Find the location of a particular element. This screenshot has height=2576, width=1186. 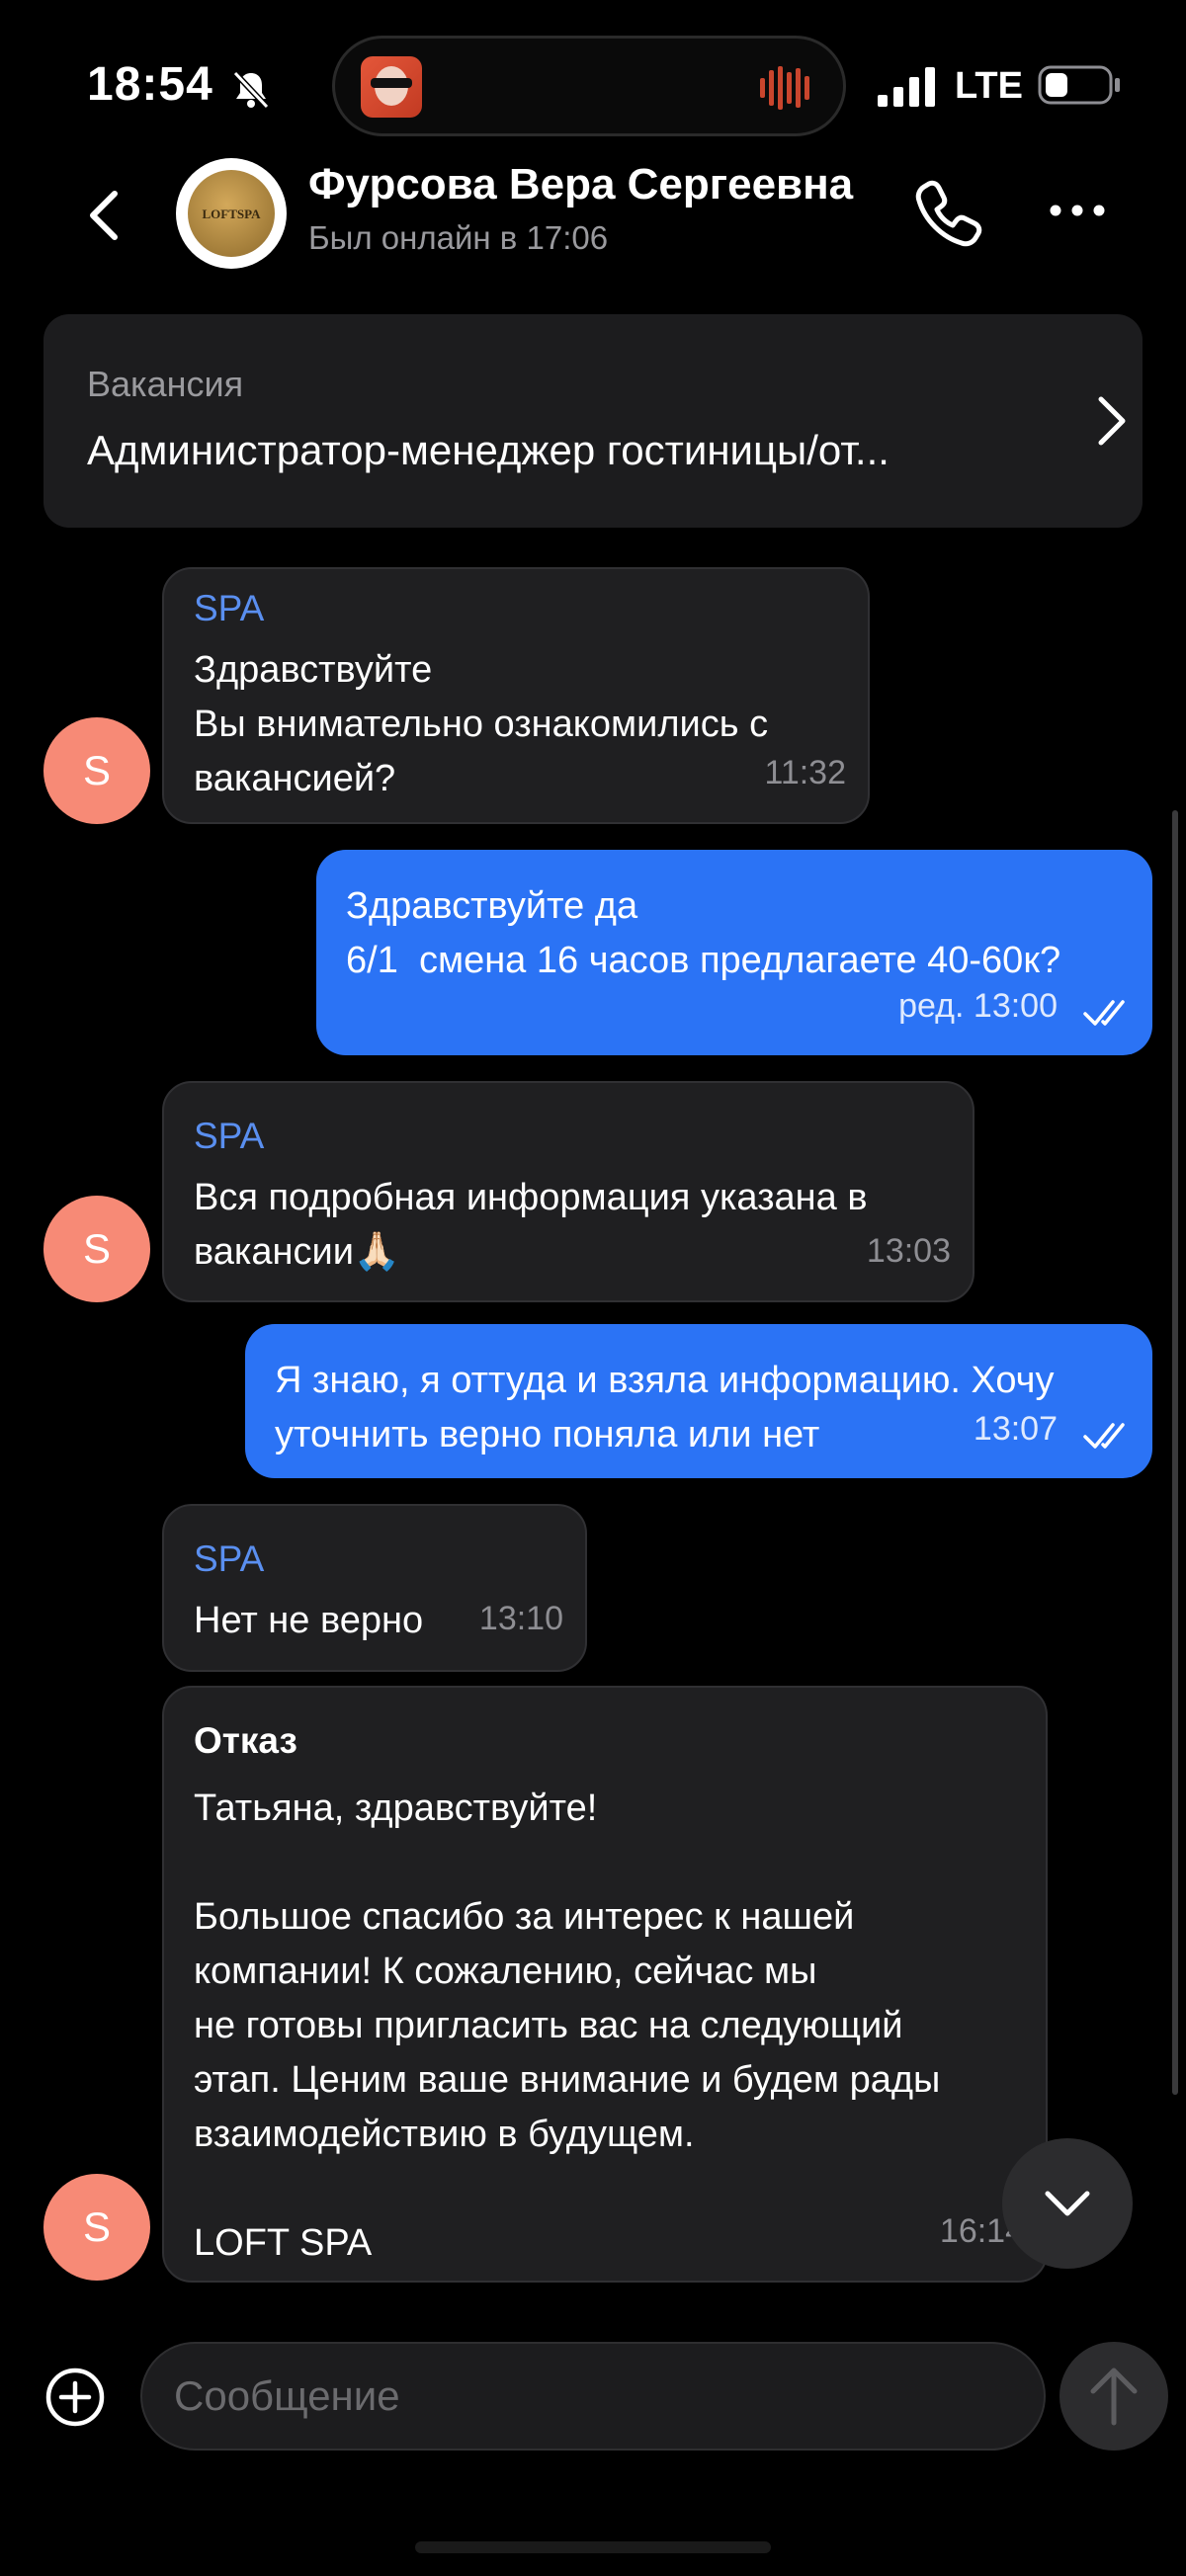

bell-muted-icon is located at coordinates (251, 90).